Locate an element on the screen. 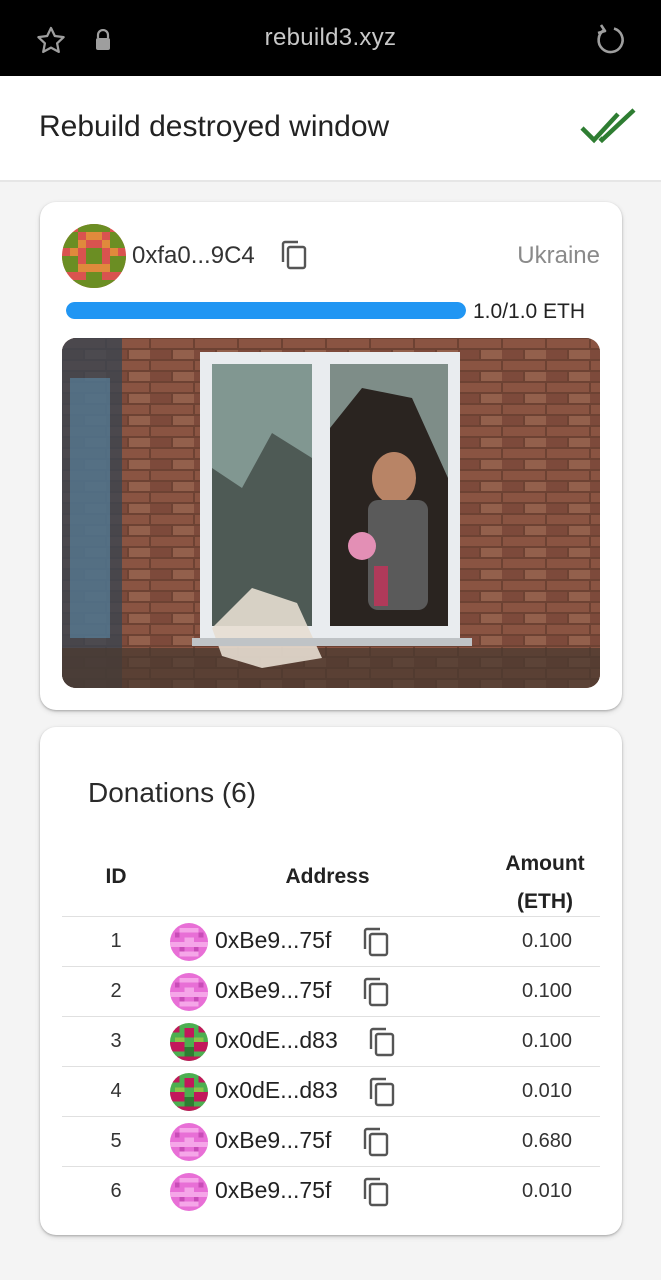 The width and height of the screenshot is (661, 1280). browser-address-bar: rebuild3.xyz is located at coordinates (330, 38).